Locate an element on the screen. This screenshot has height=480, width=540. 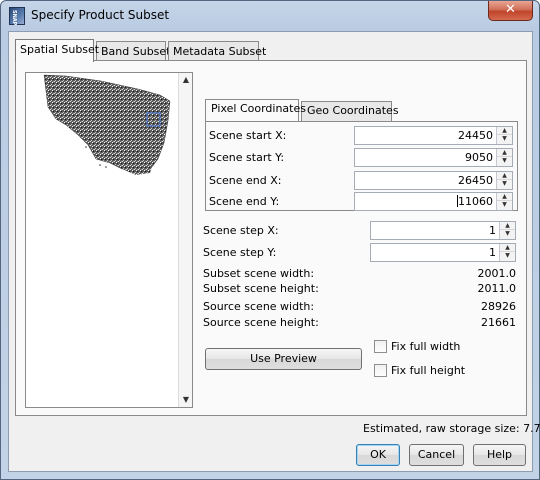
scene-step-y-spinner: 1 ▲ ▼ is located at coordinates (443, 252).